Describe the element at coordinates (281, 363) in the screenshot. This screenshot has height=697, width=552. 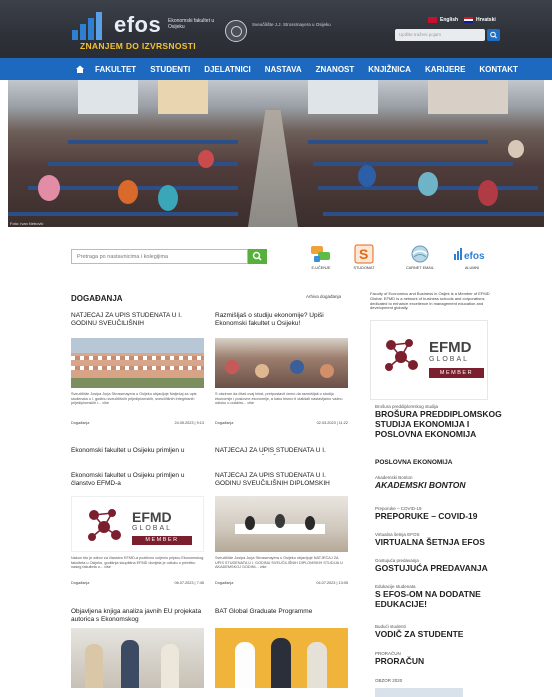
I see `lecture-audience-photo` at that location.